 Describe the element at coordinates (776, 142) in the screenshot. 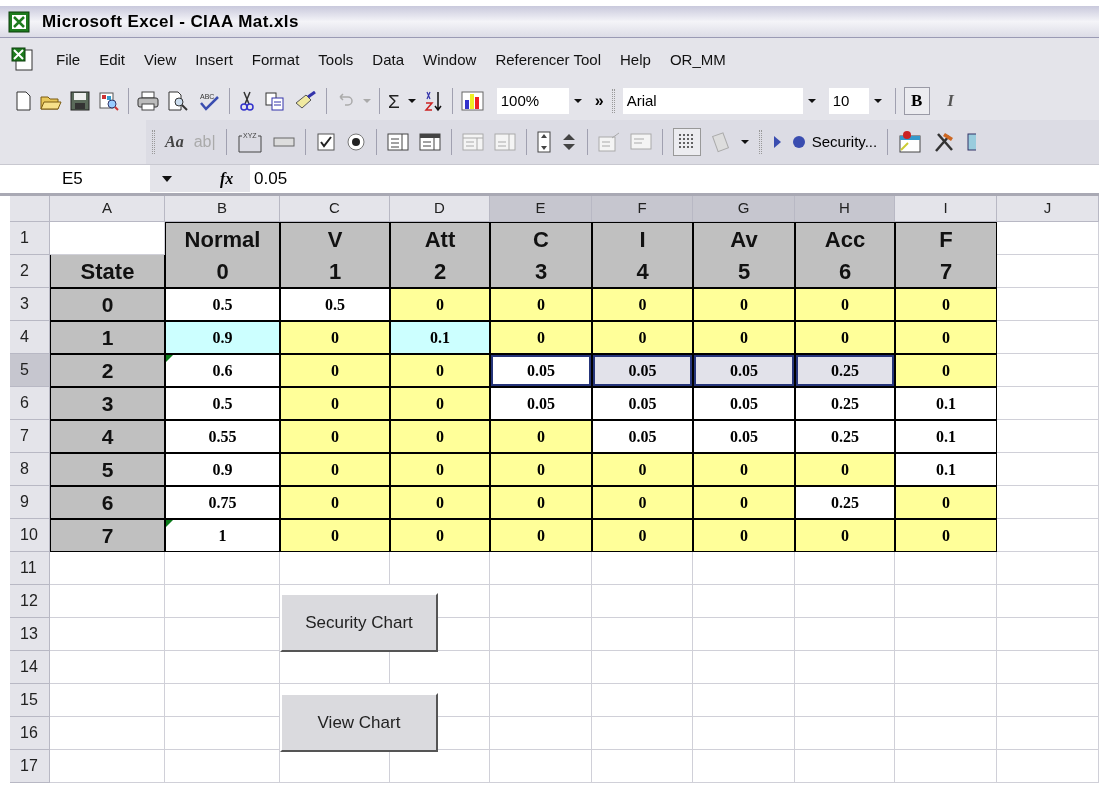

I see `run-macro-icon` at that location.